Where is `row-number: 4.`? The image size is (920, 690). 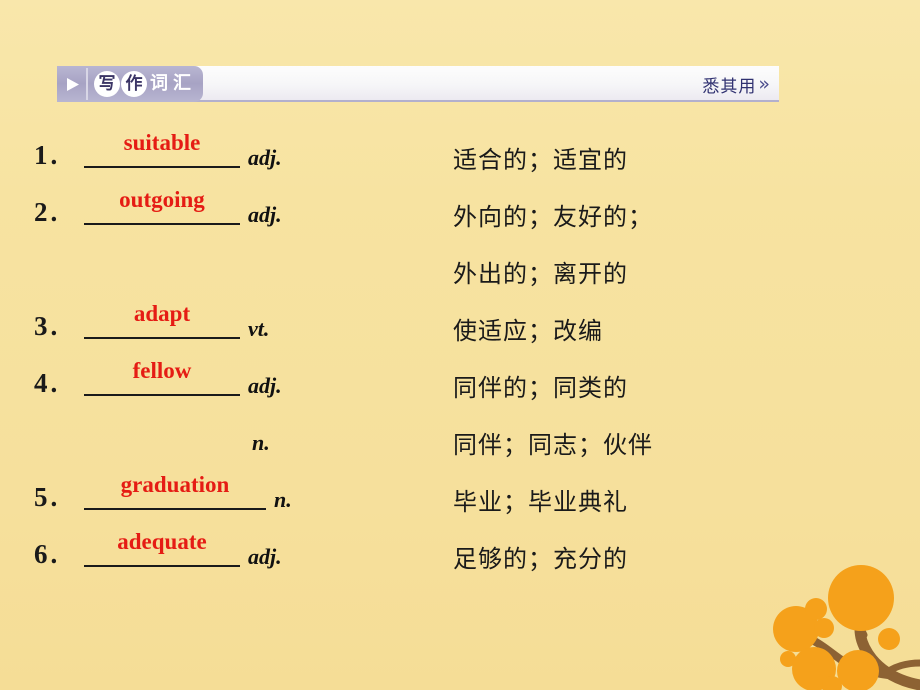
row-number: 4. is located at coordinates (47, 383).